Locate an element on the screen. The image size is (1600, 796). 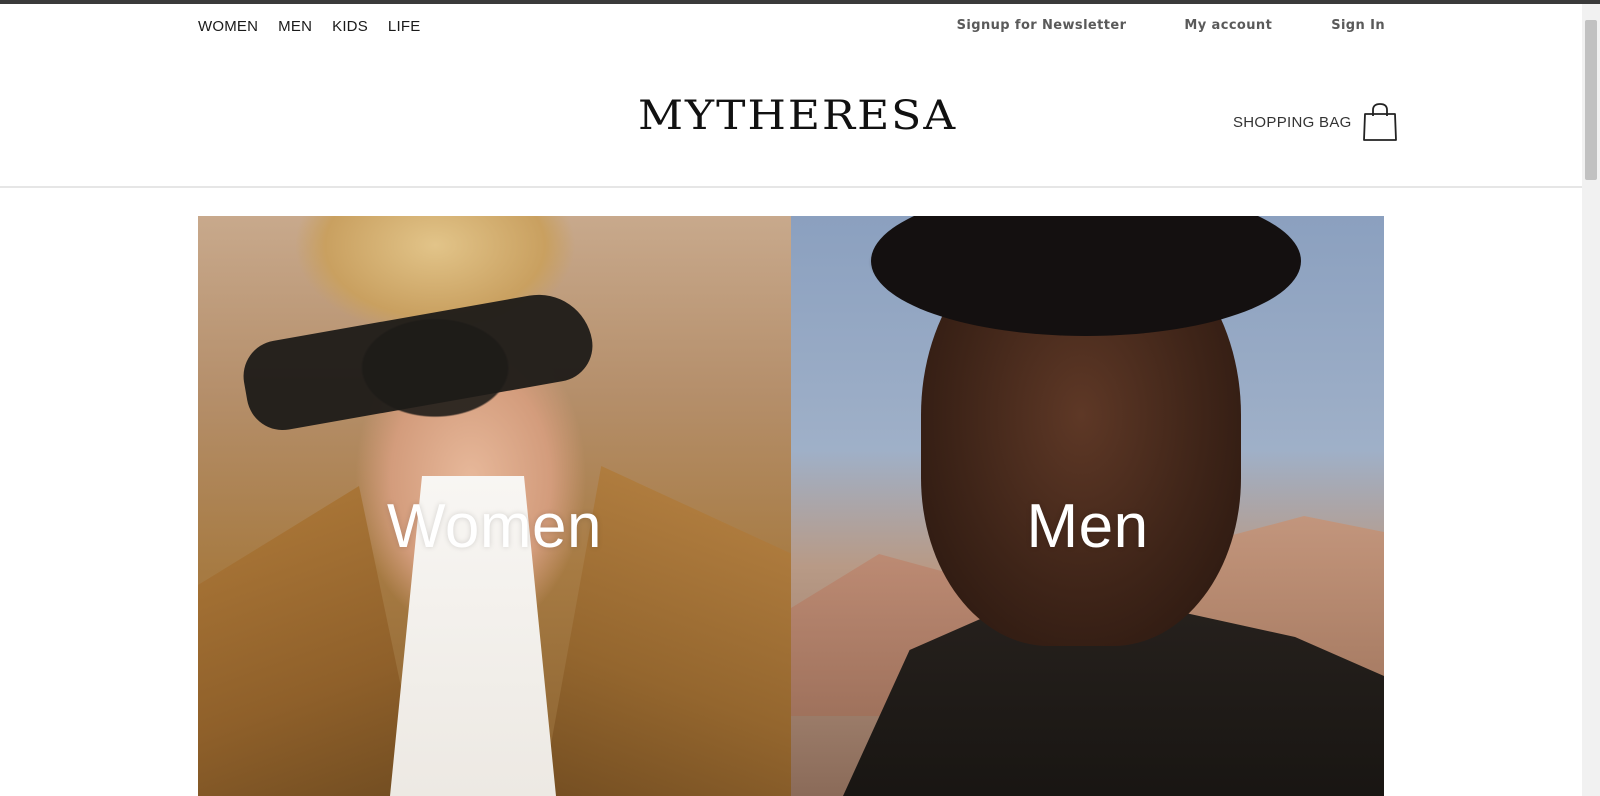
hero-men-hair is located at coordinates (1086, 276).